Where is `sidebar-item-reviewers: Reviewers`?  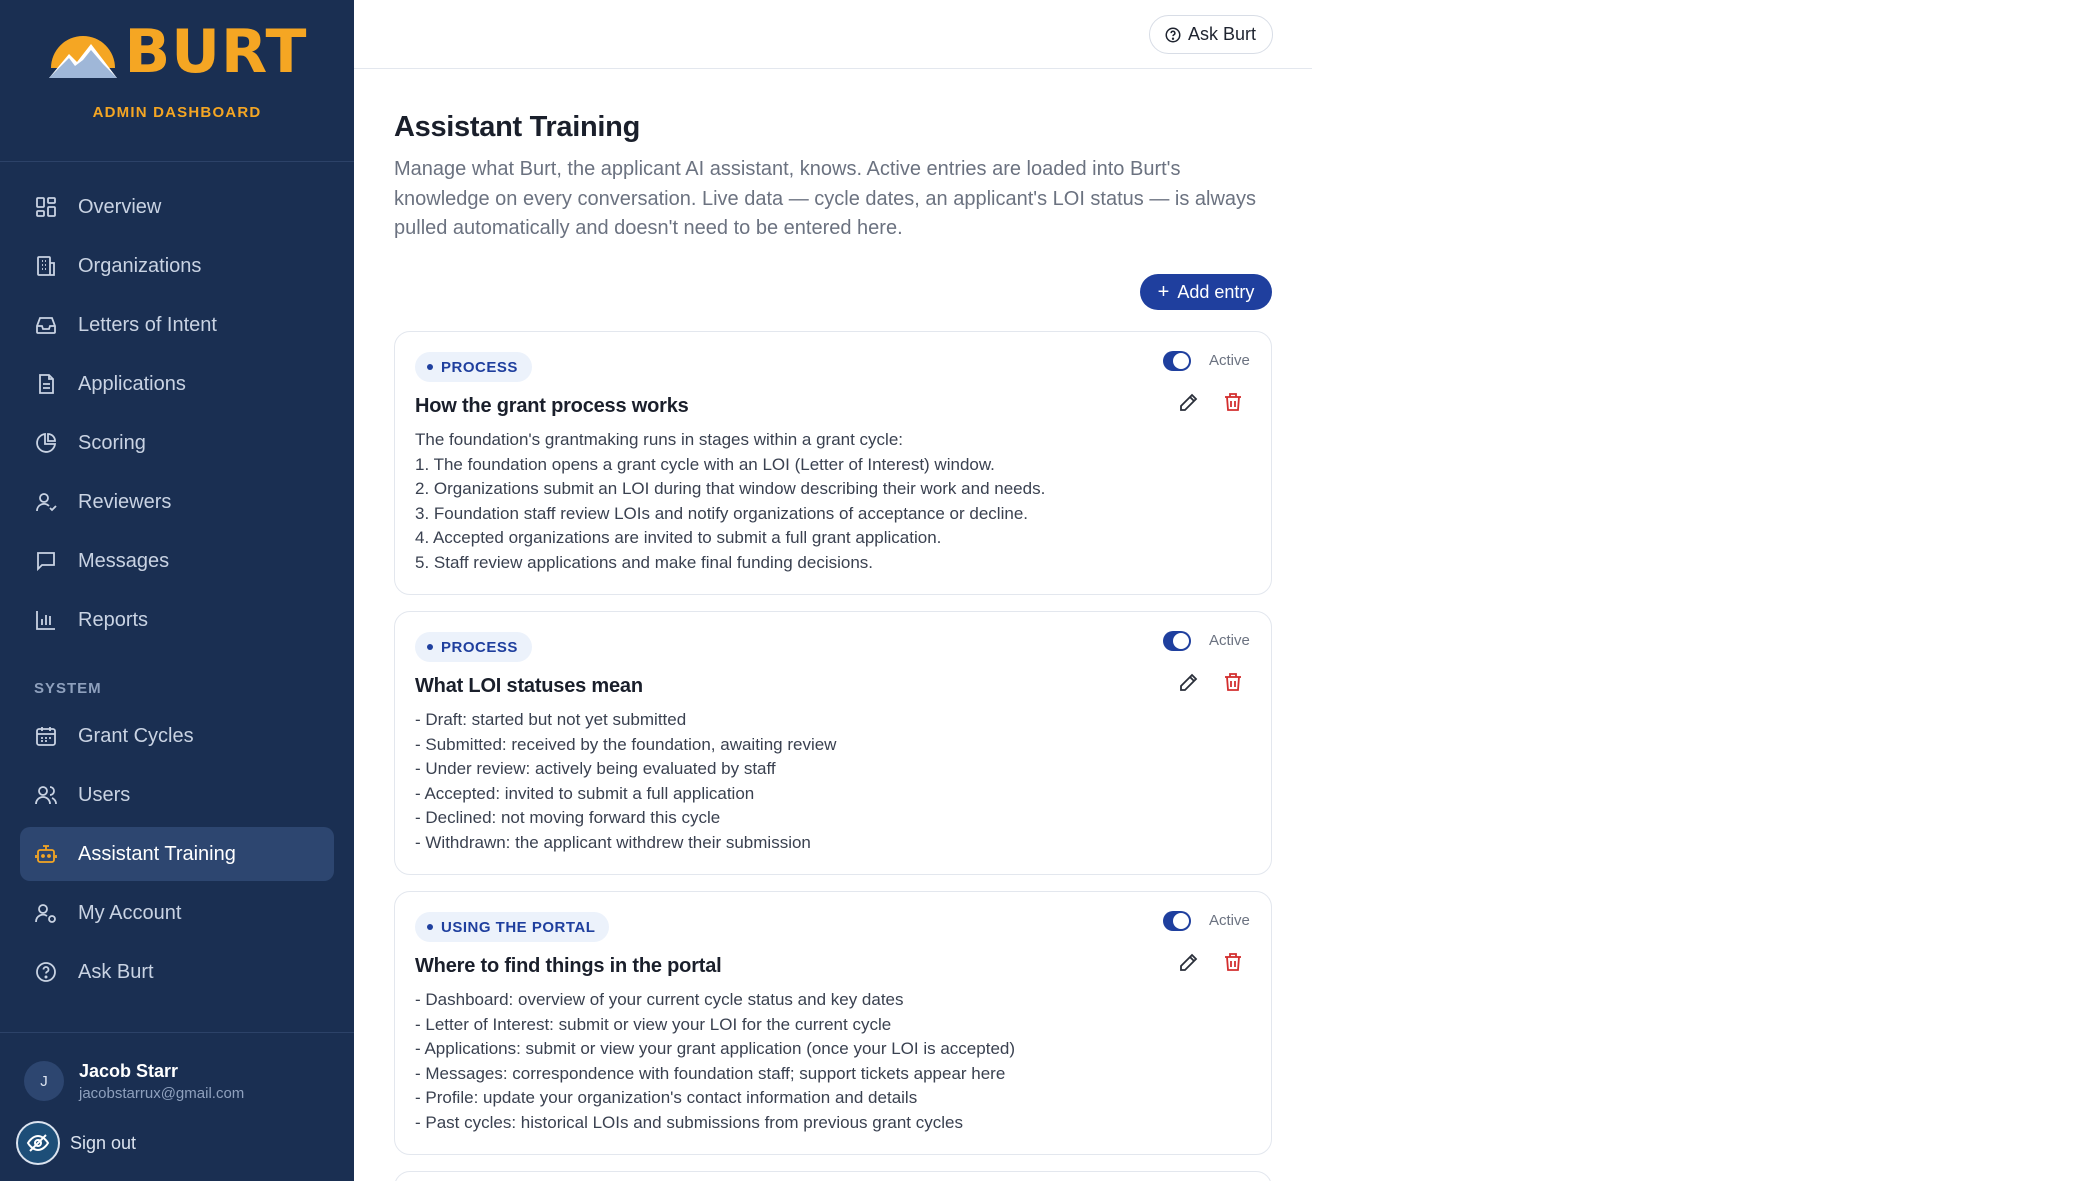
sidebar-item-reviewers: Reviewers is located at coordinates (177, 502).